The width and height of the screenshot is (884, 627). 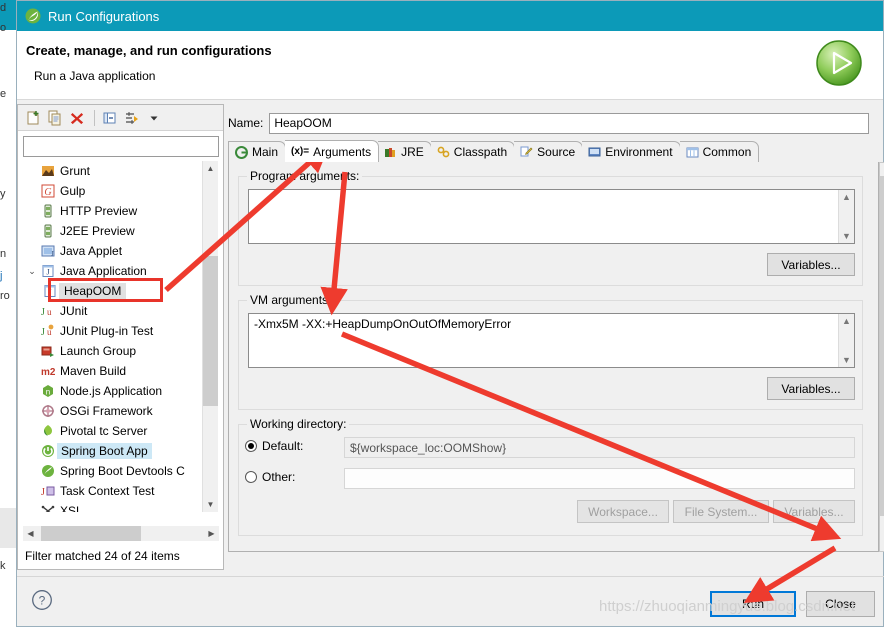 What do you see at coordinates (77, 118) in the screenshot?
I see `red-x-delete-icon` at bounding box center [77, 118].